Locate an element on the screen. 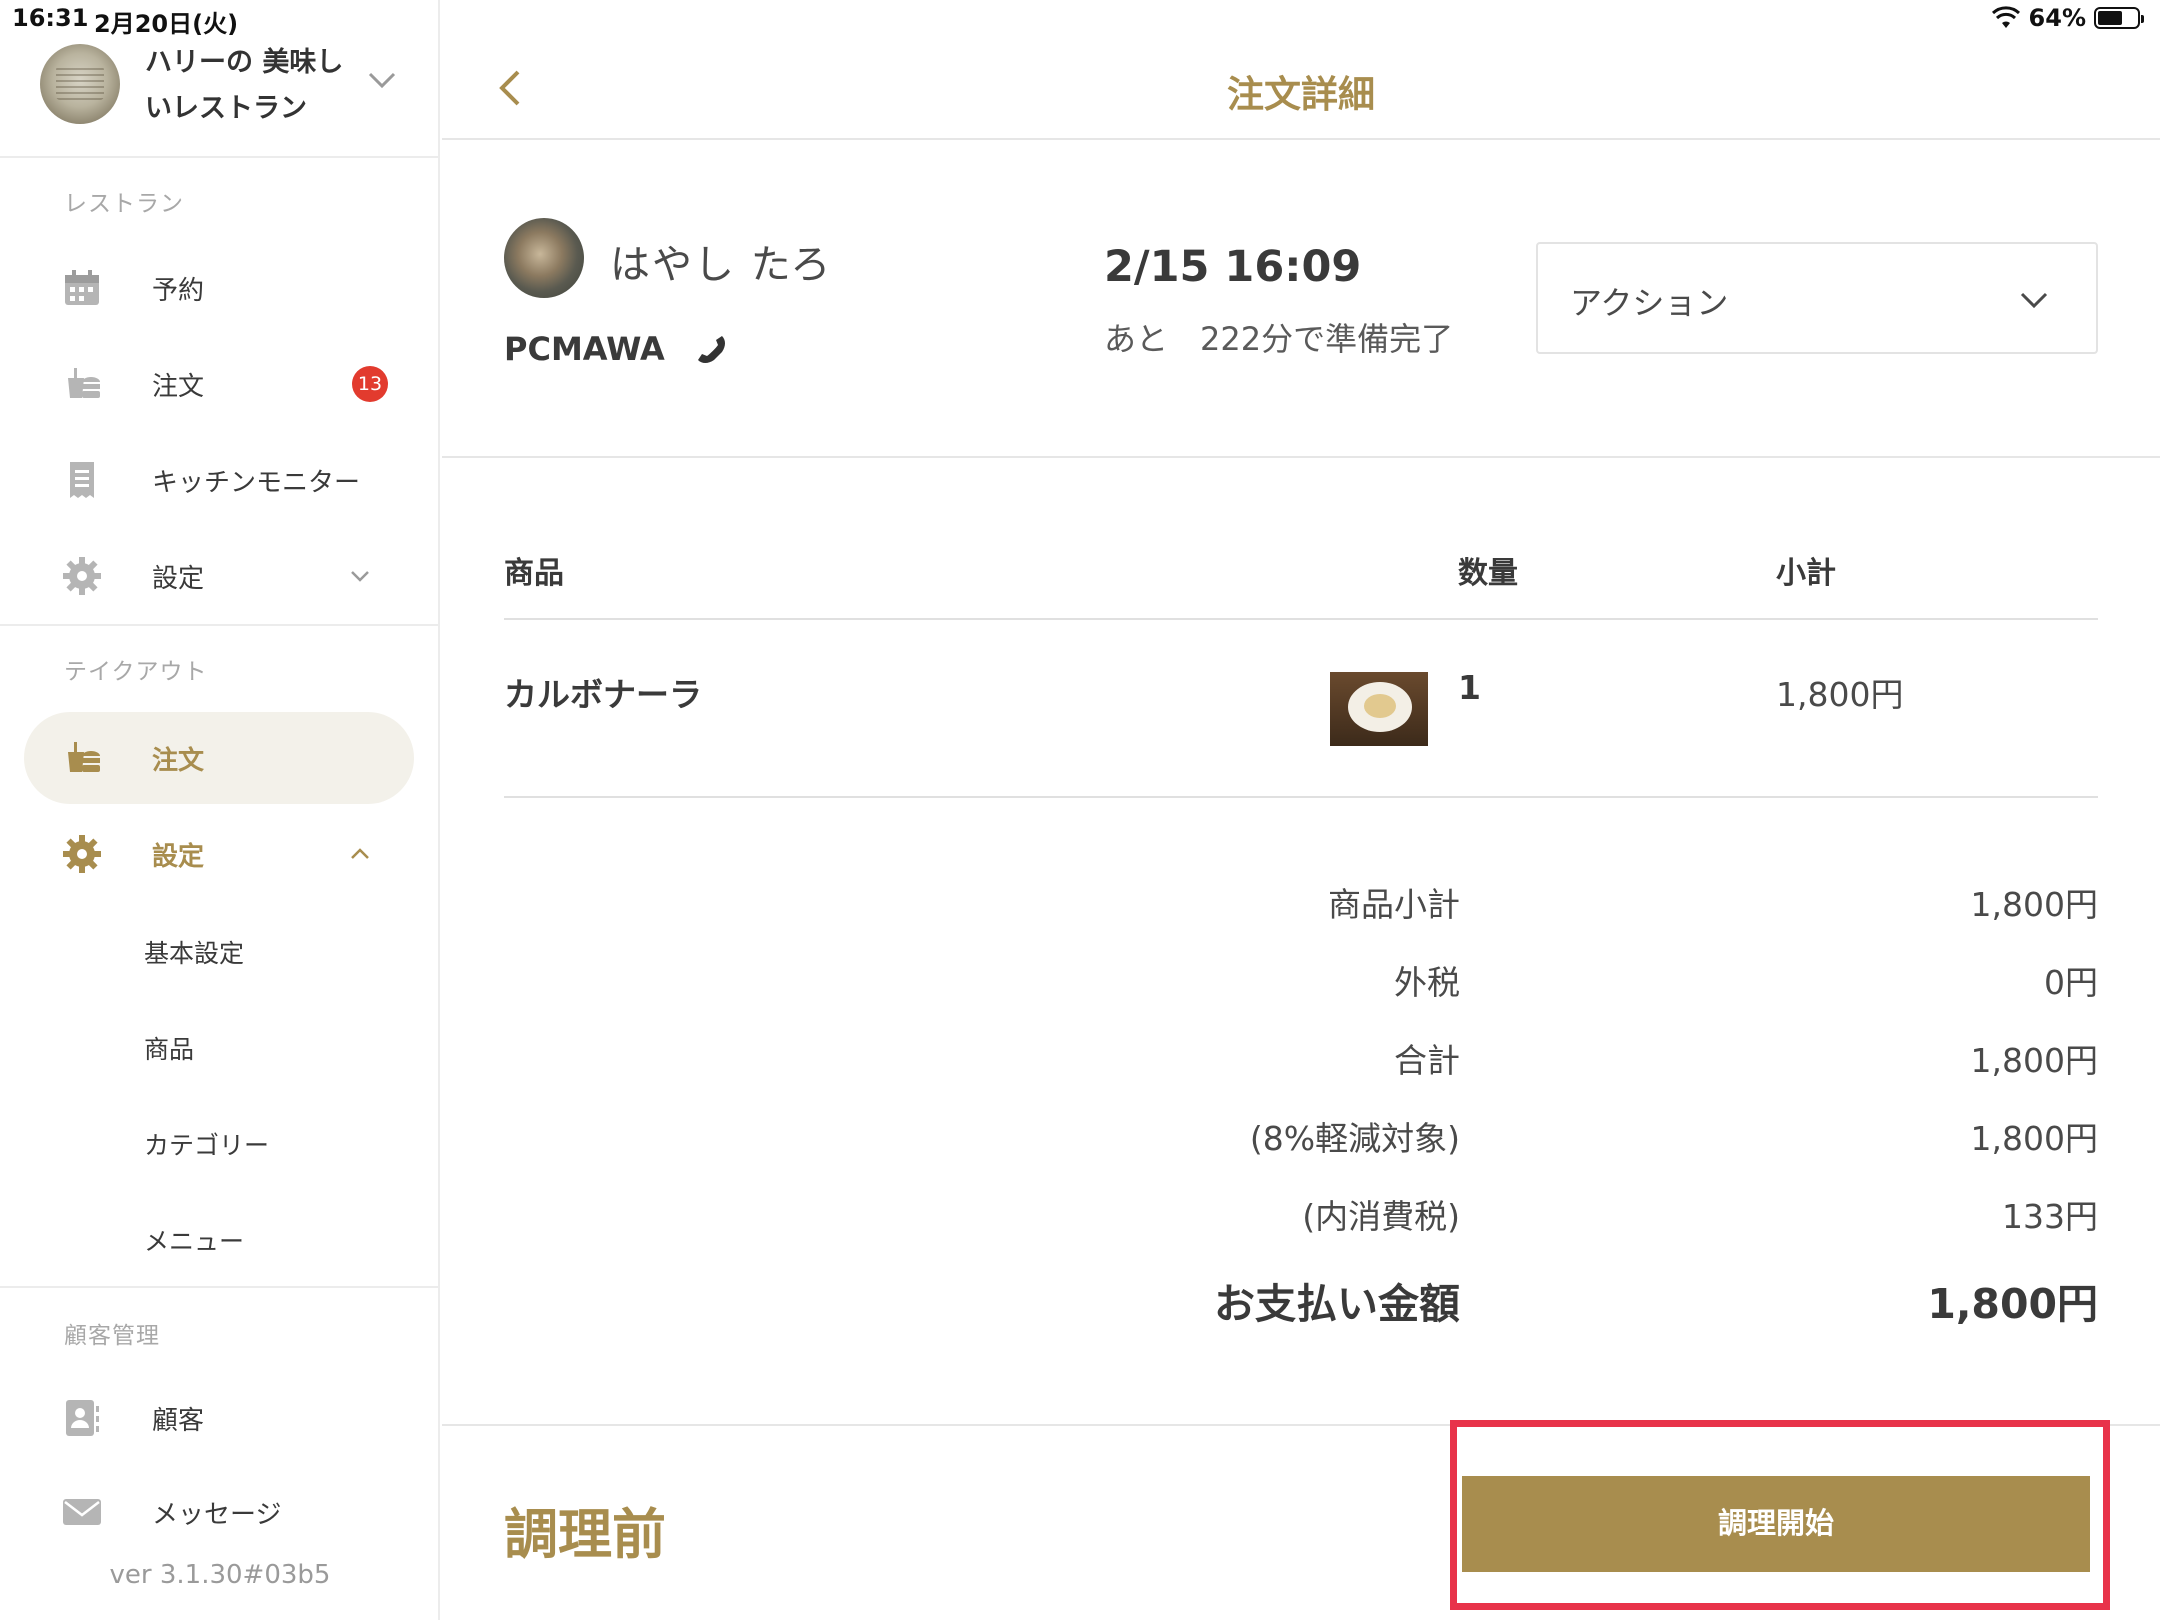  sidebar-item-takeout-settings: 設定 is located at coordinates (219, 854).